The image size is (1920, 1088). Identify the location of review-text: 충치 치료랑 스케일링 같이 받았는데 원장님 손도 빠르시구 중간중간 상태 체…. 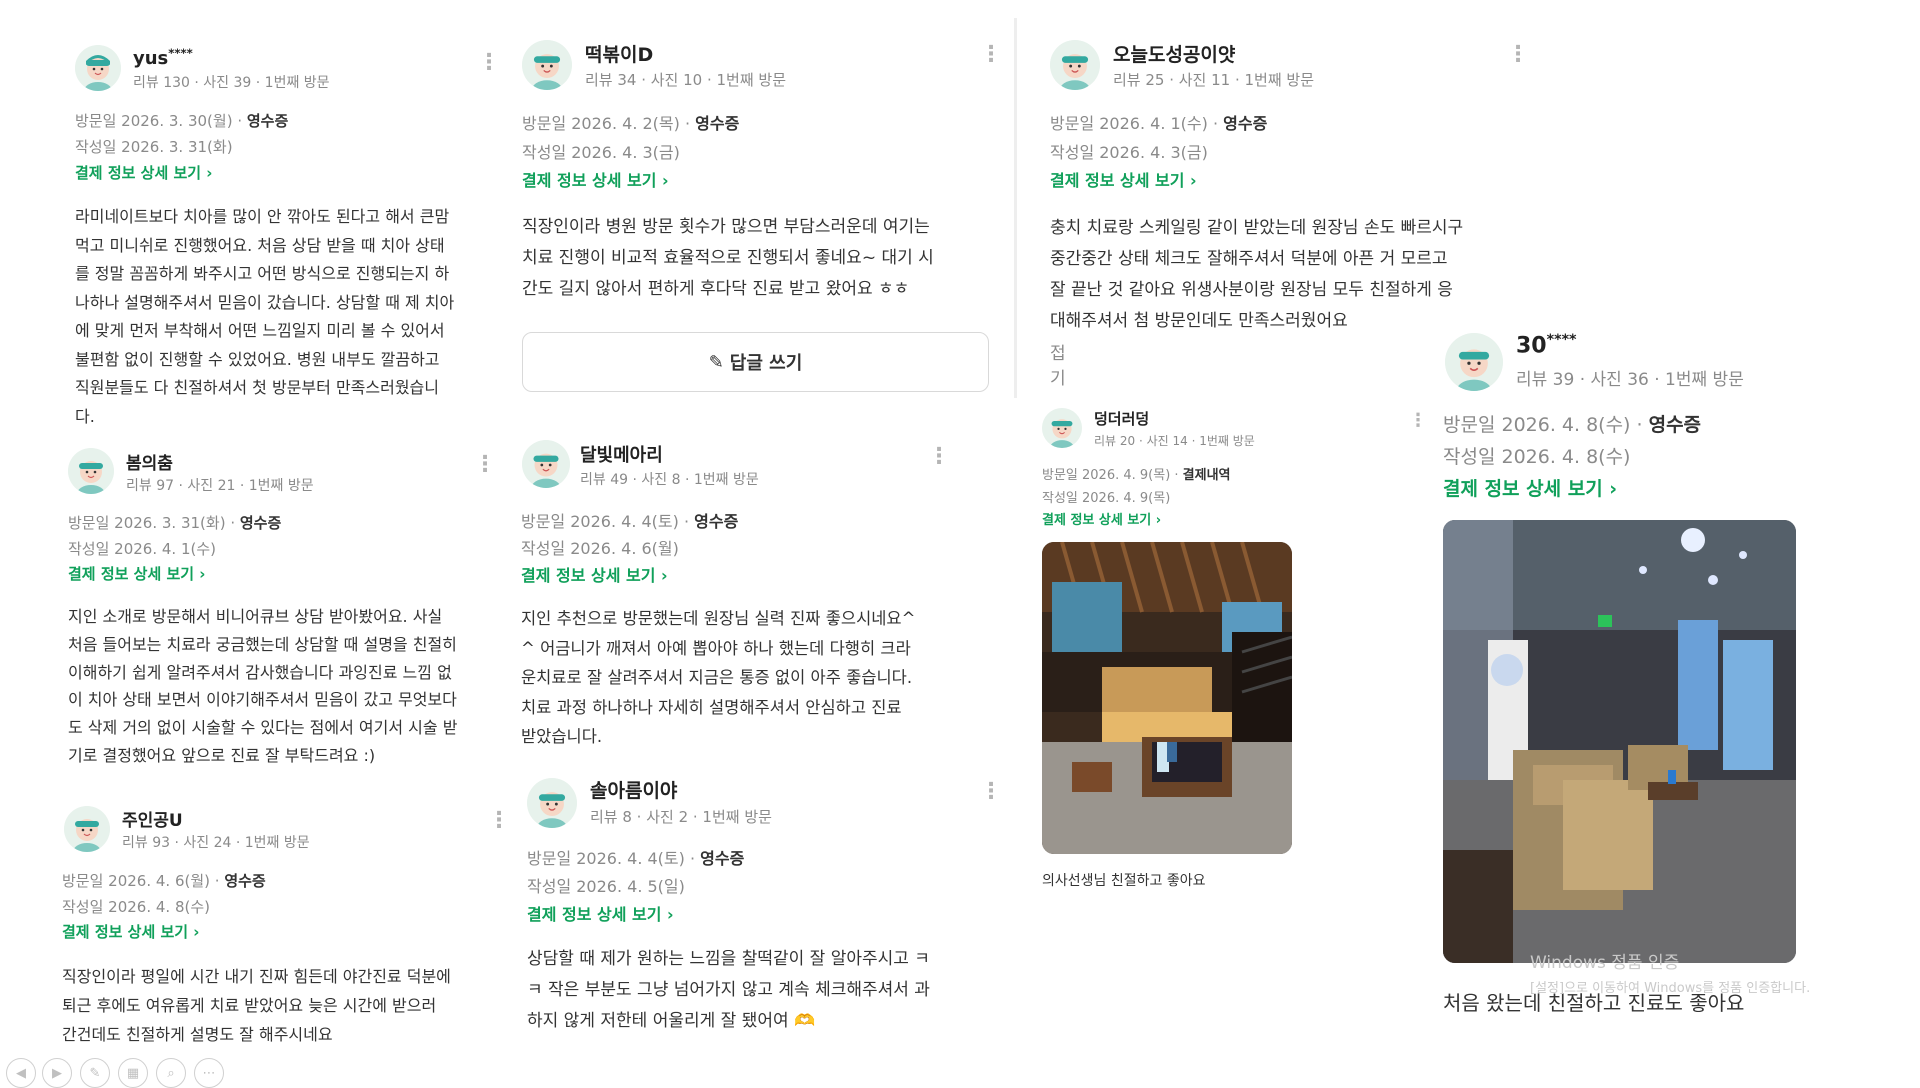
(1257, 274).